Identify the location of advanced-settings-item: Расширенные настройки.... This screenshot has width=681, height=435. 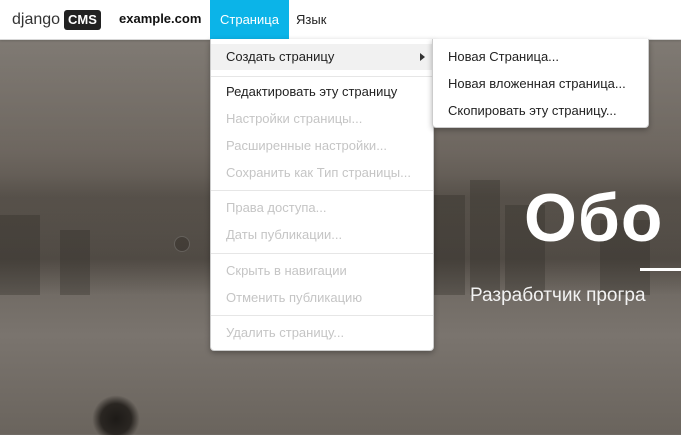
(322, 146).